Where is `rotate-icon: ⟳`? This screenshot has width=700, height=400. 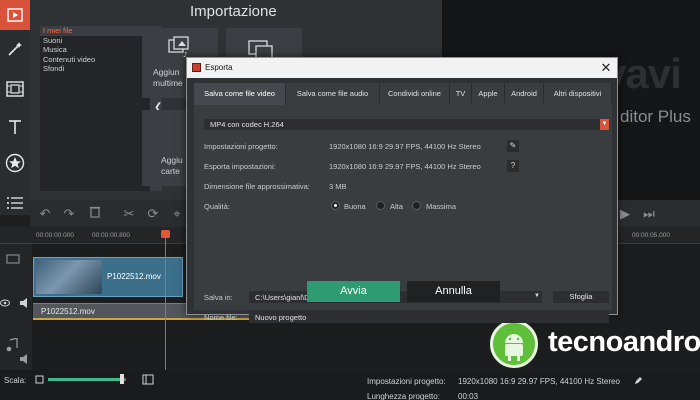 rotate-icon: ⟳ is located at coordinates (153, 214).